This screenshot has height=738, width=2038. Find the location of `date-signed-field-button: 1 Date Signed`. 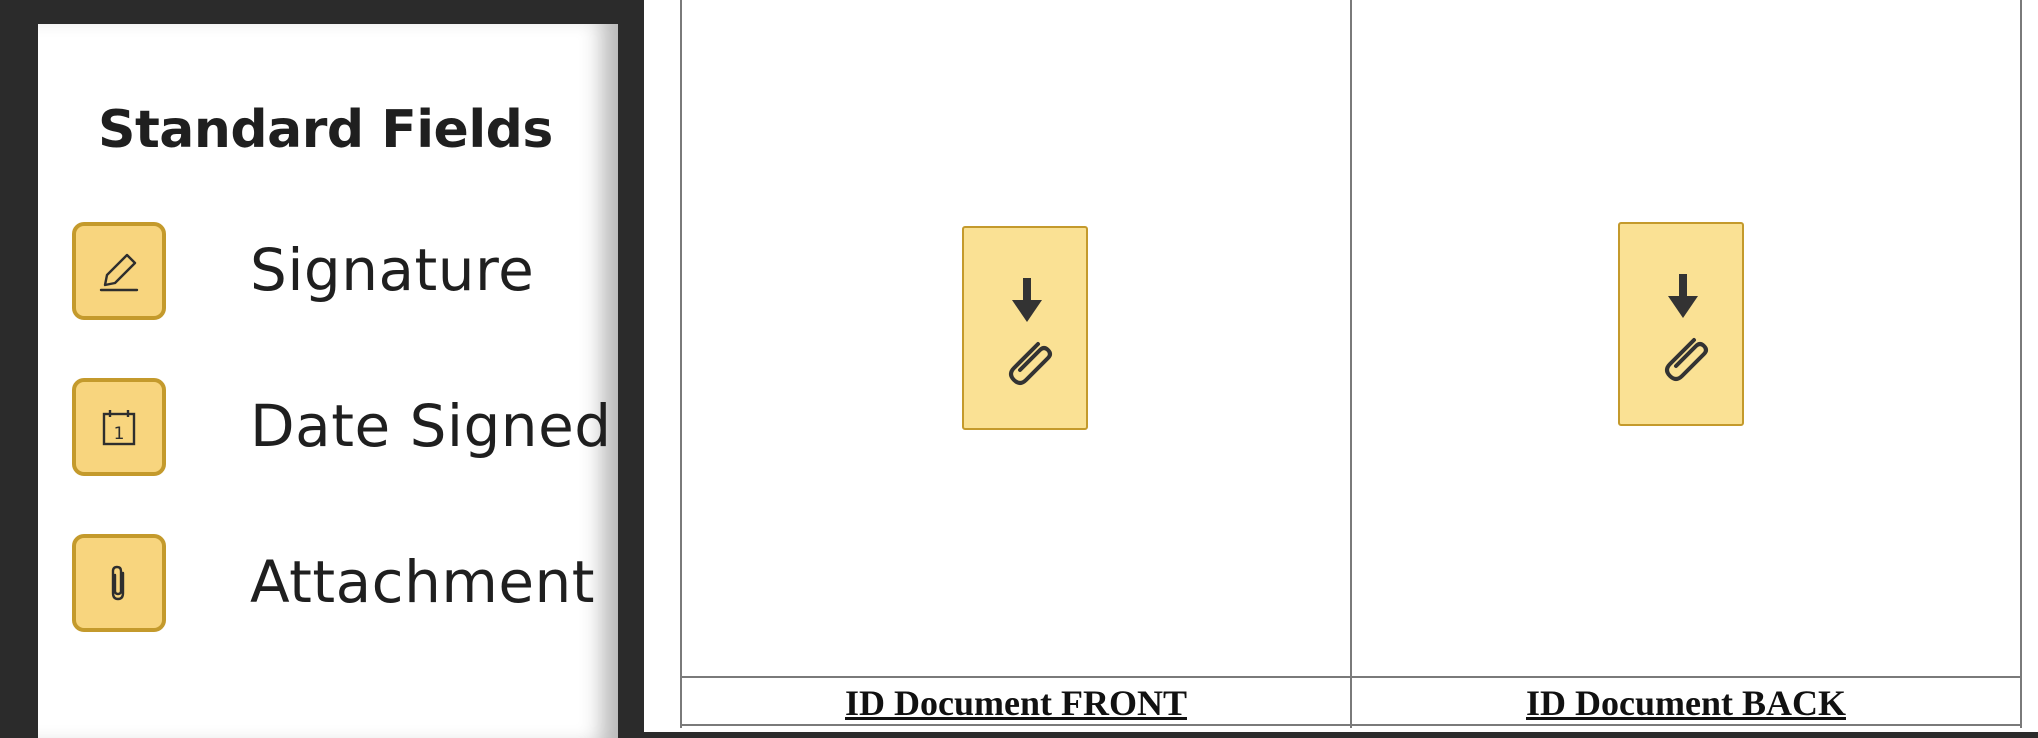

date-signed-field-button: 1 Date Signed is located at coordinates (352, 430).